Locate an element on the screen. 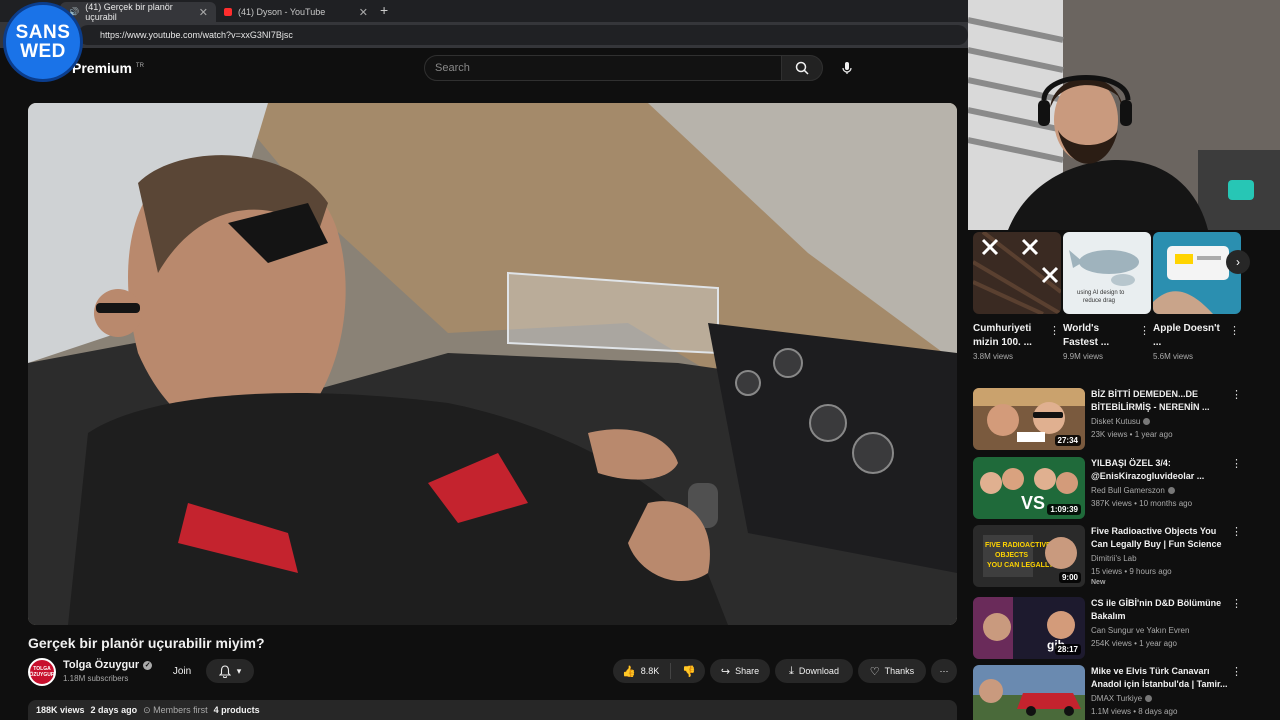 The height and width of the screenshot is (720, 1280). channel-name: Can Sungur ve Yakın Evren is located at coordinates (1140, 630).